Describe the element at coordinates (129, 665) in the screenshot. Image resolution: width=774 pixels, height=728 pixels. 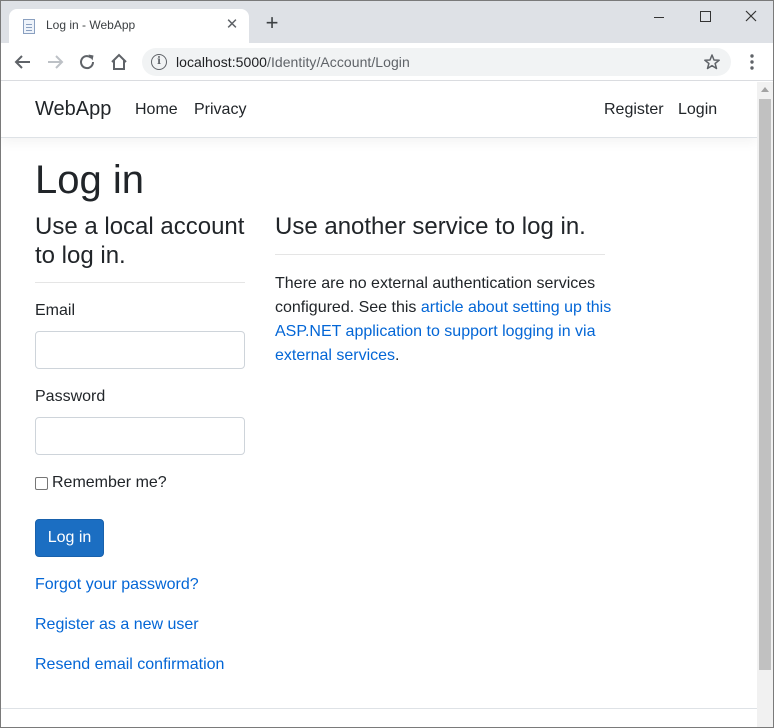
I see `resend-confirmation-link: Resend email confirmation` at that location.